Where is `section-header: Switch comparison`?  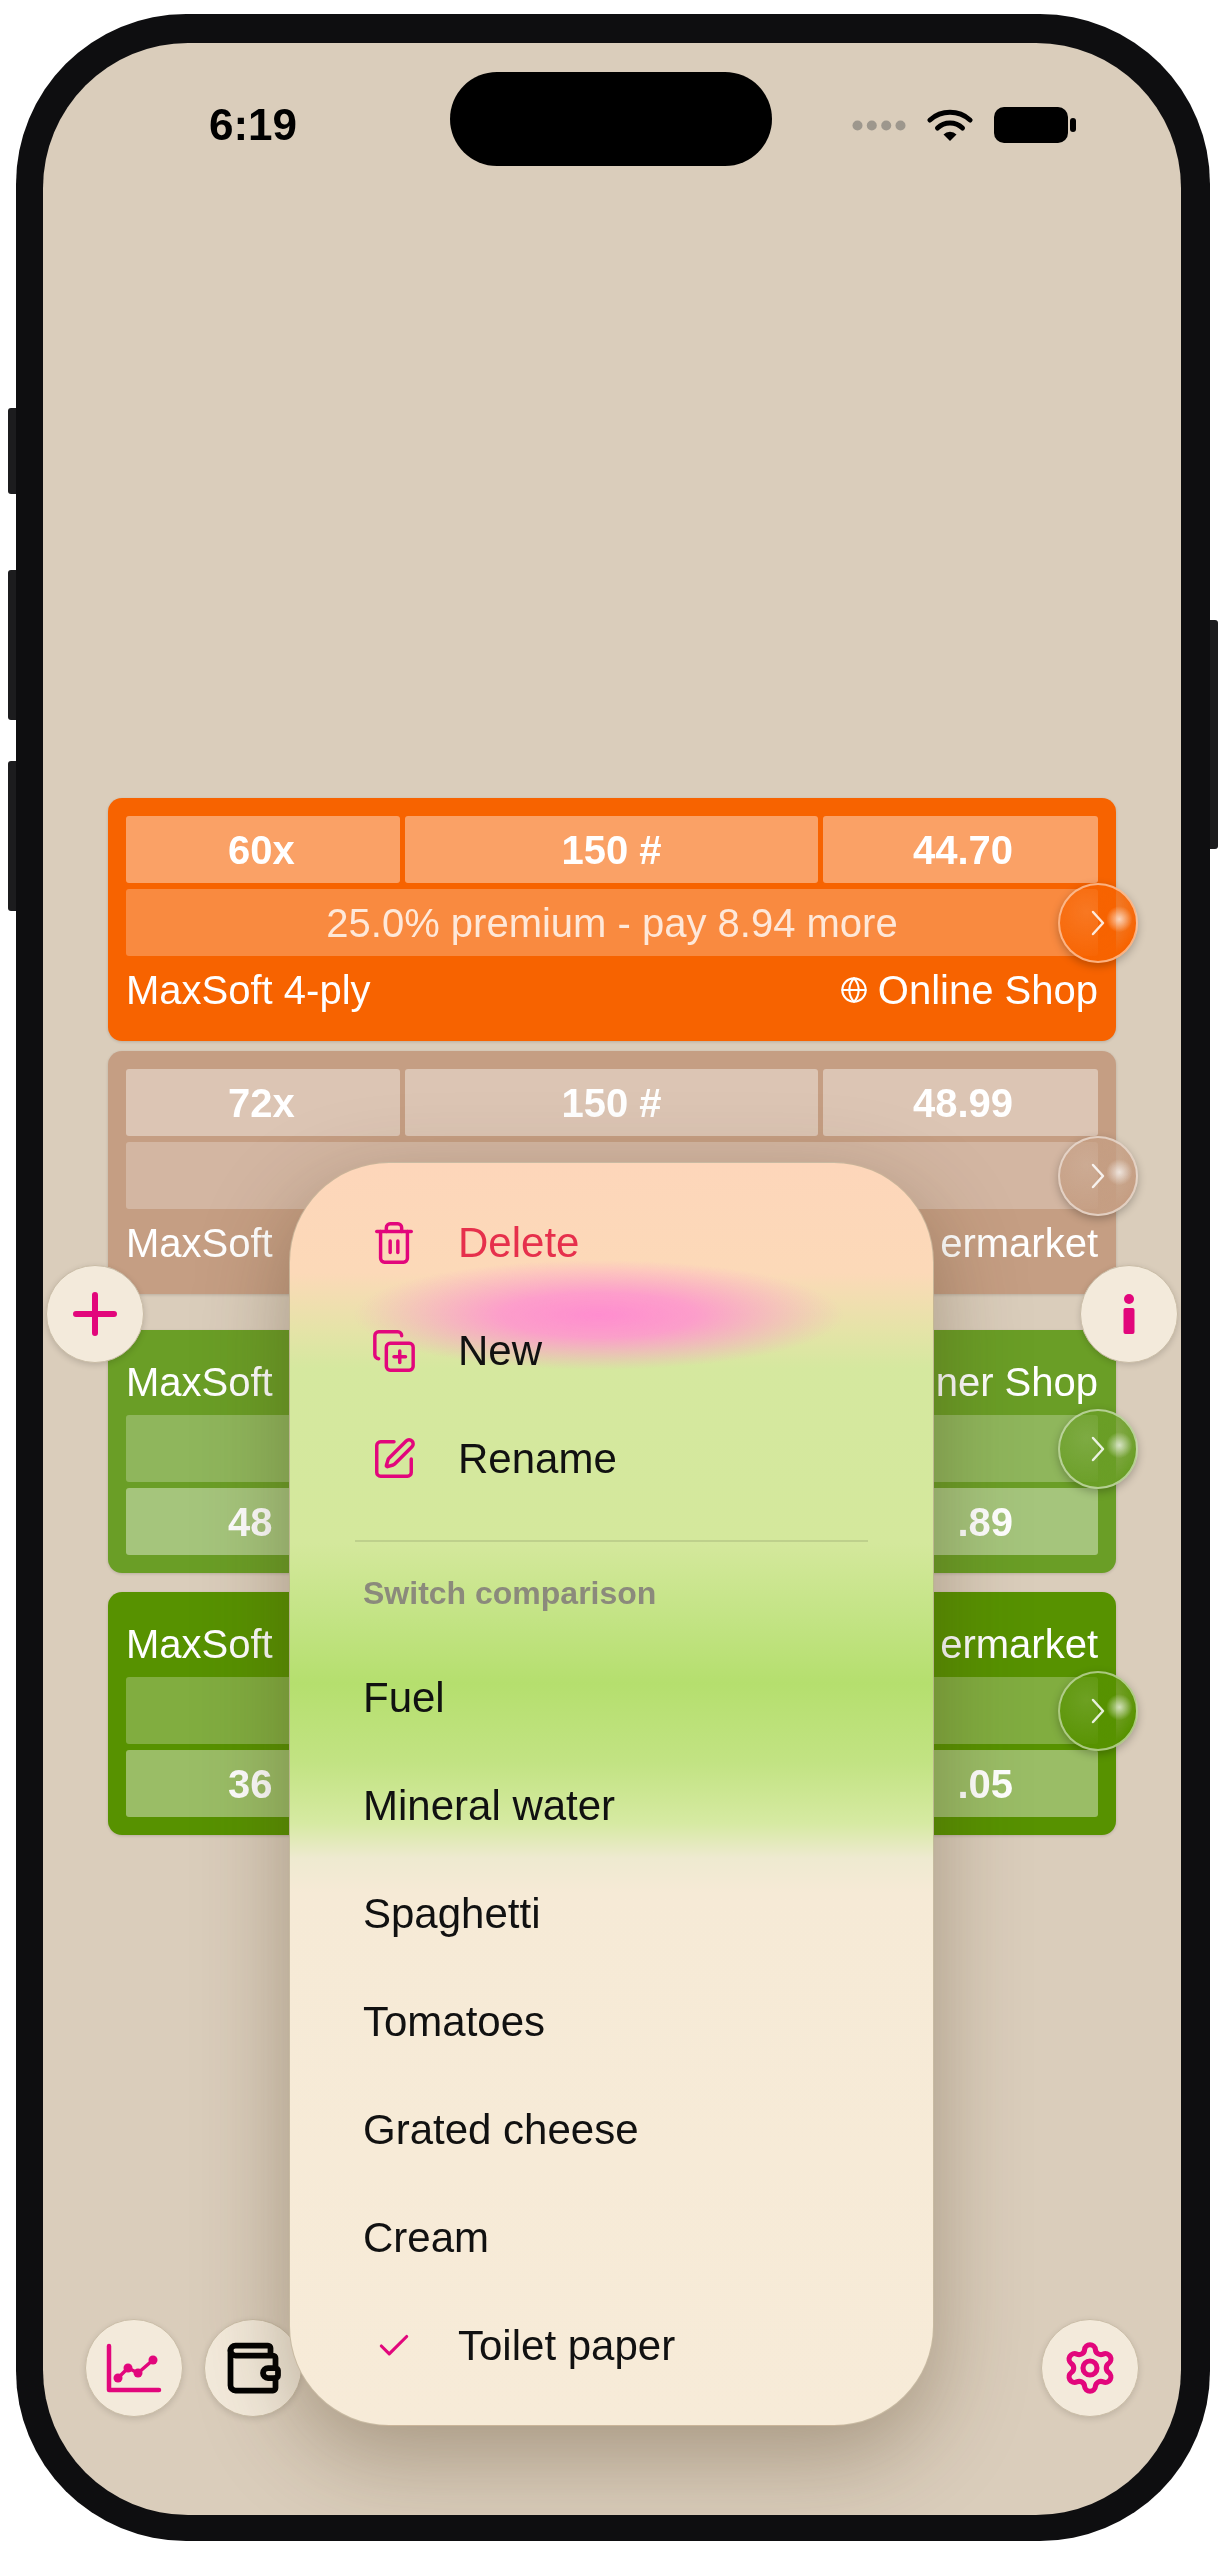
section-header: Switch comparison is located at coordinates (510, 1593).